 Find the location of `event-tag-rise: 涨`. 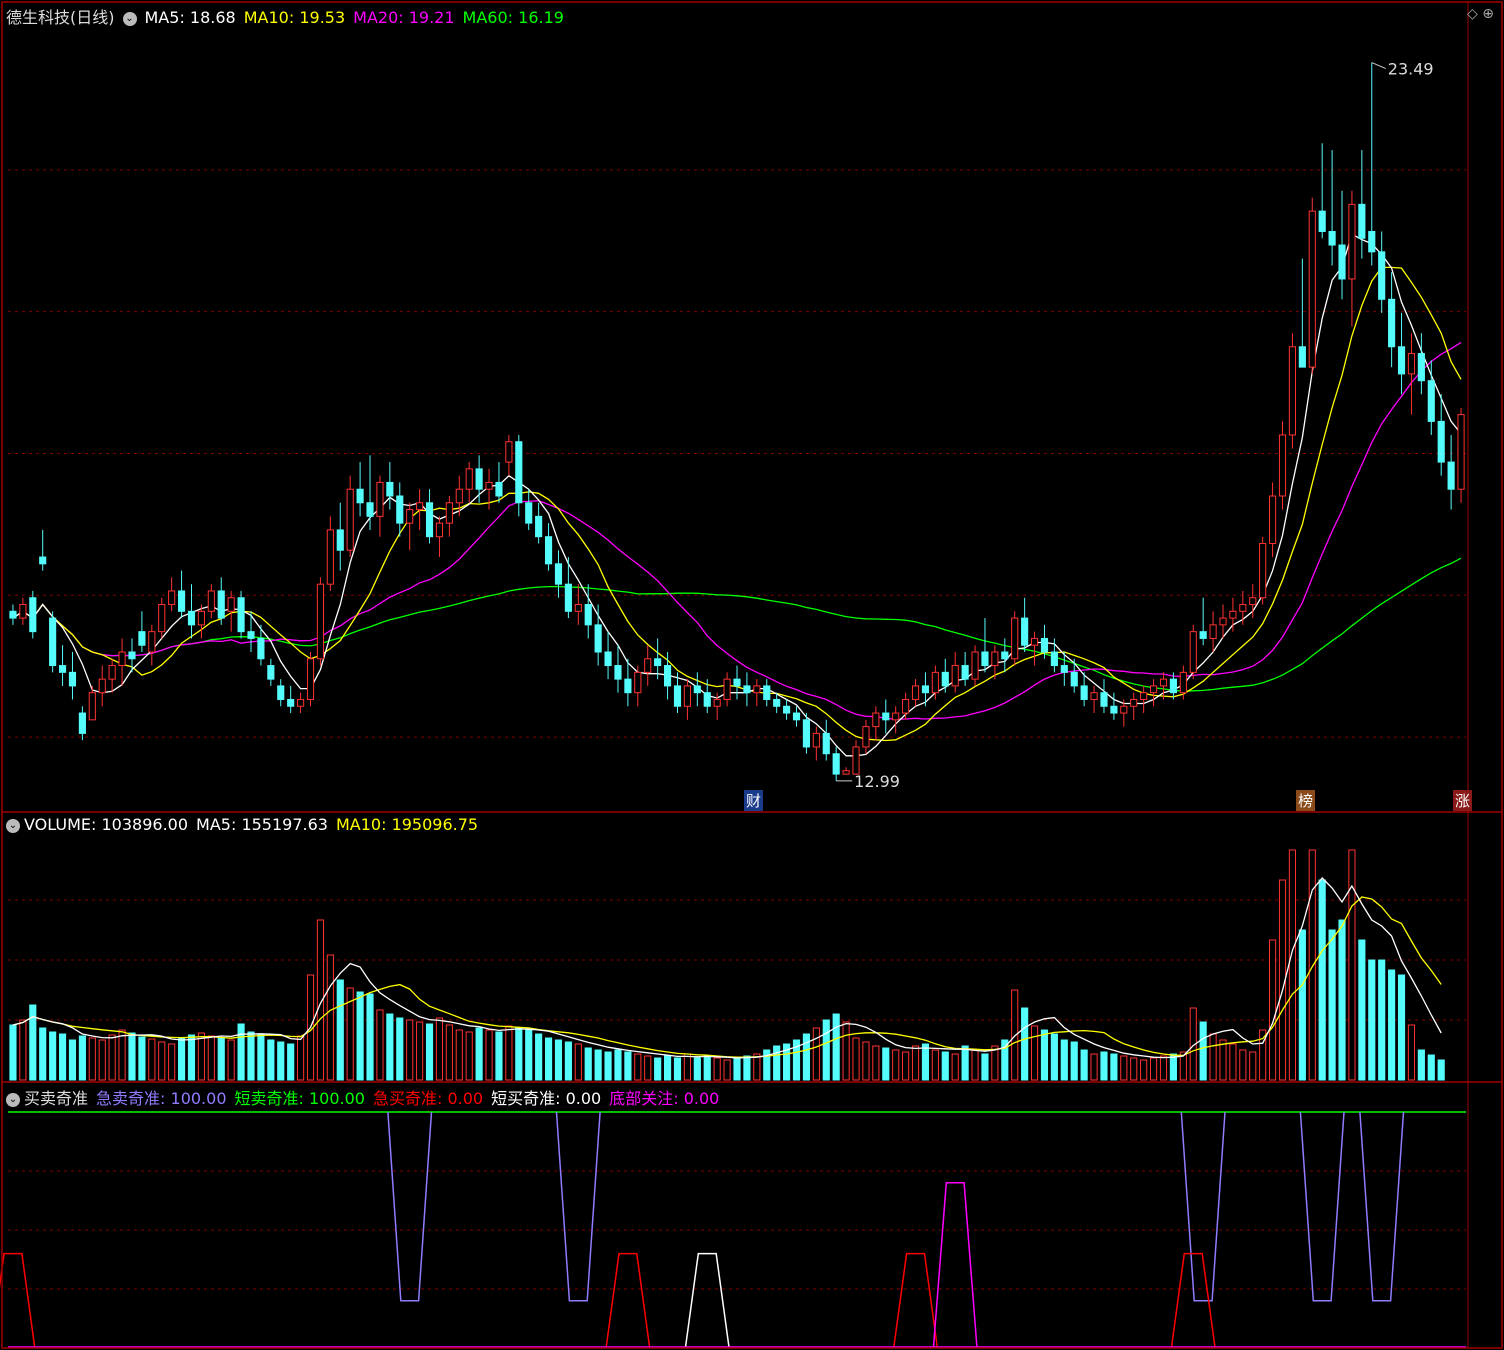

event-tag-rise: 涨 is located at coordinates (1463, 800).